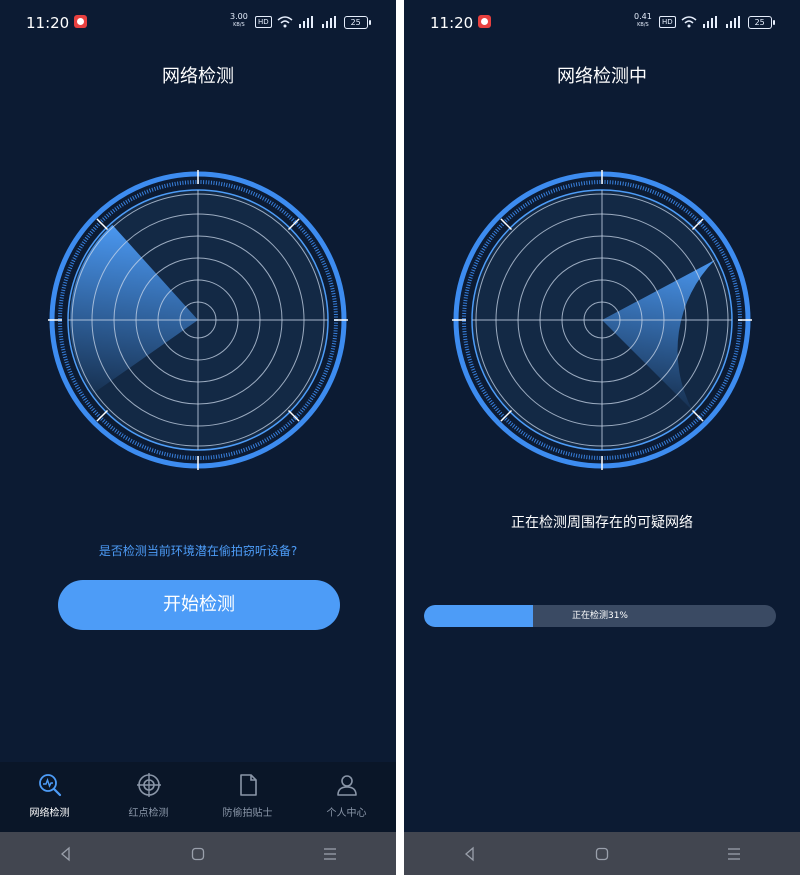  What do you see at coordinates (148, 785) in the screenshot?
I see `crosshair-icon` at bounding box center [148, 785].